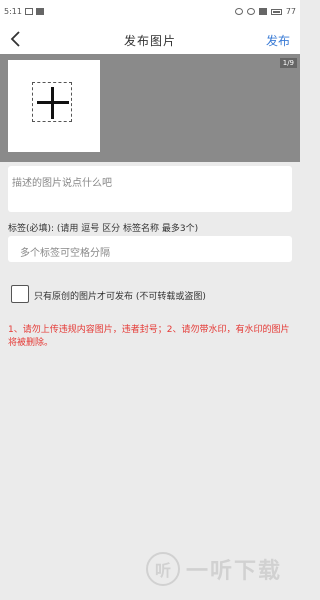 This screenshot has height=600, width=320. I want to click on alarm-icon, so click(238, 11).